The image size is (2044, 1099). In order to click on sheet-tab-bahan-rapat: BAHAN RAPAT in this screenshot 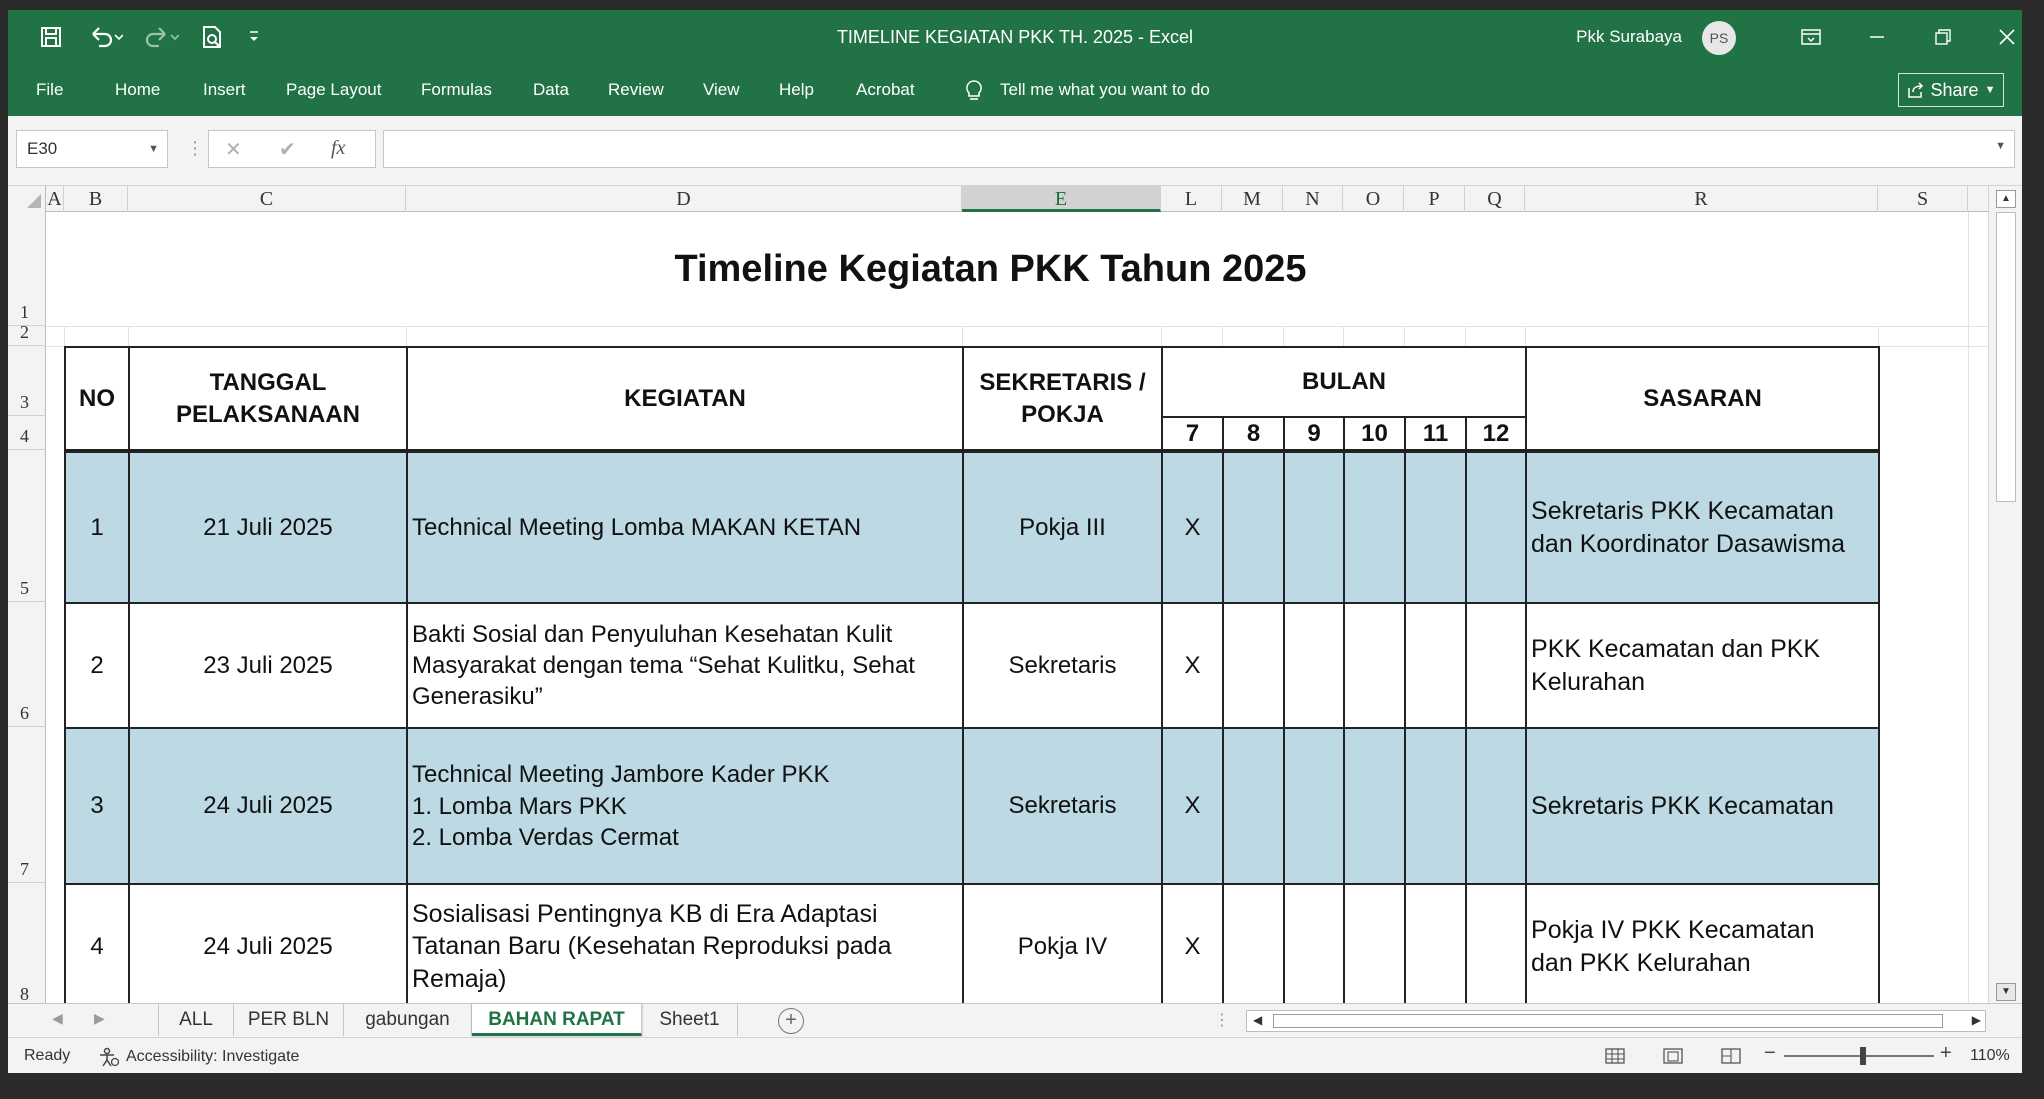, I will do `click(557, 1020)`.